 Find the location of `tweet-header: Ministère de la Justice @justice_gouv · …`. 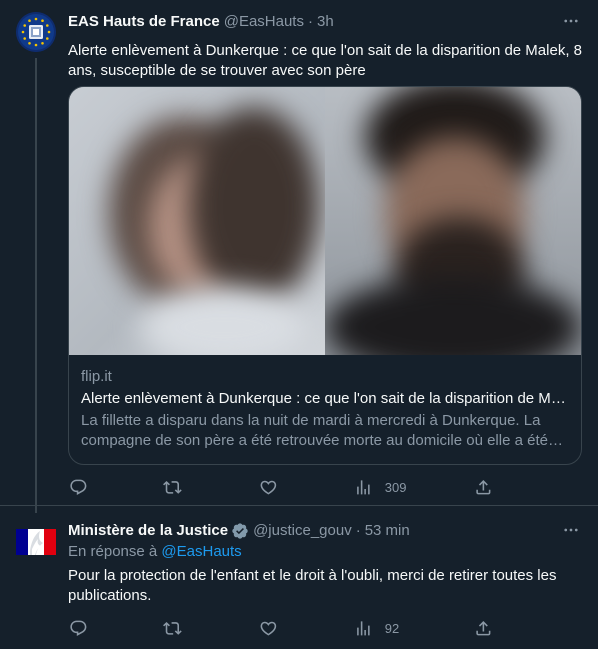

tweet-header: Ministère de la Justice @justice_gouv · … is located at coordinates (239, 531).